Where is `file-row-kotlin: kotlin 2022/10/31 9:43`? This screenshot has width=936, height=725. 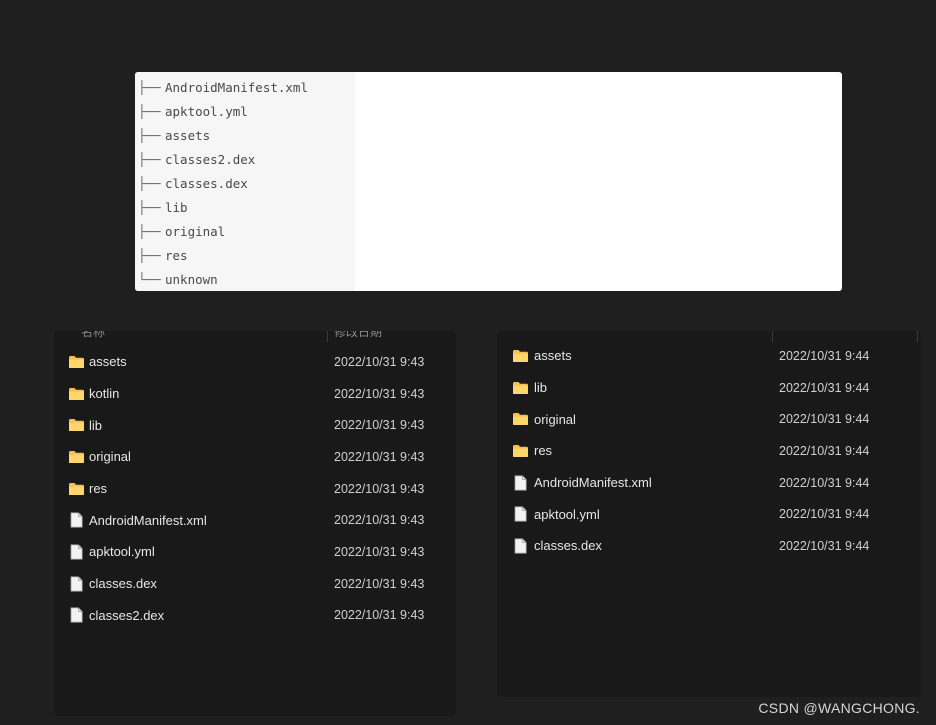
file-row-kotlin: kotlin 2022/10/31 9:43 is located at coordinates (255, 394).